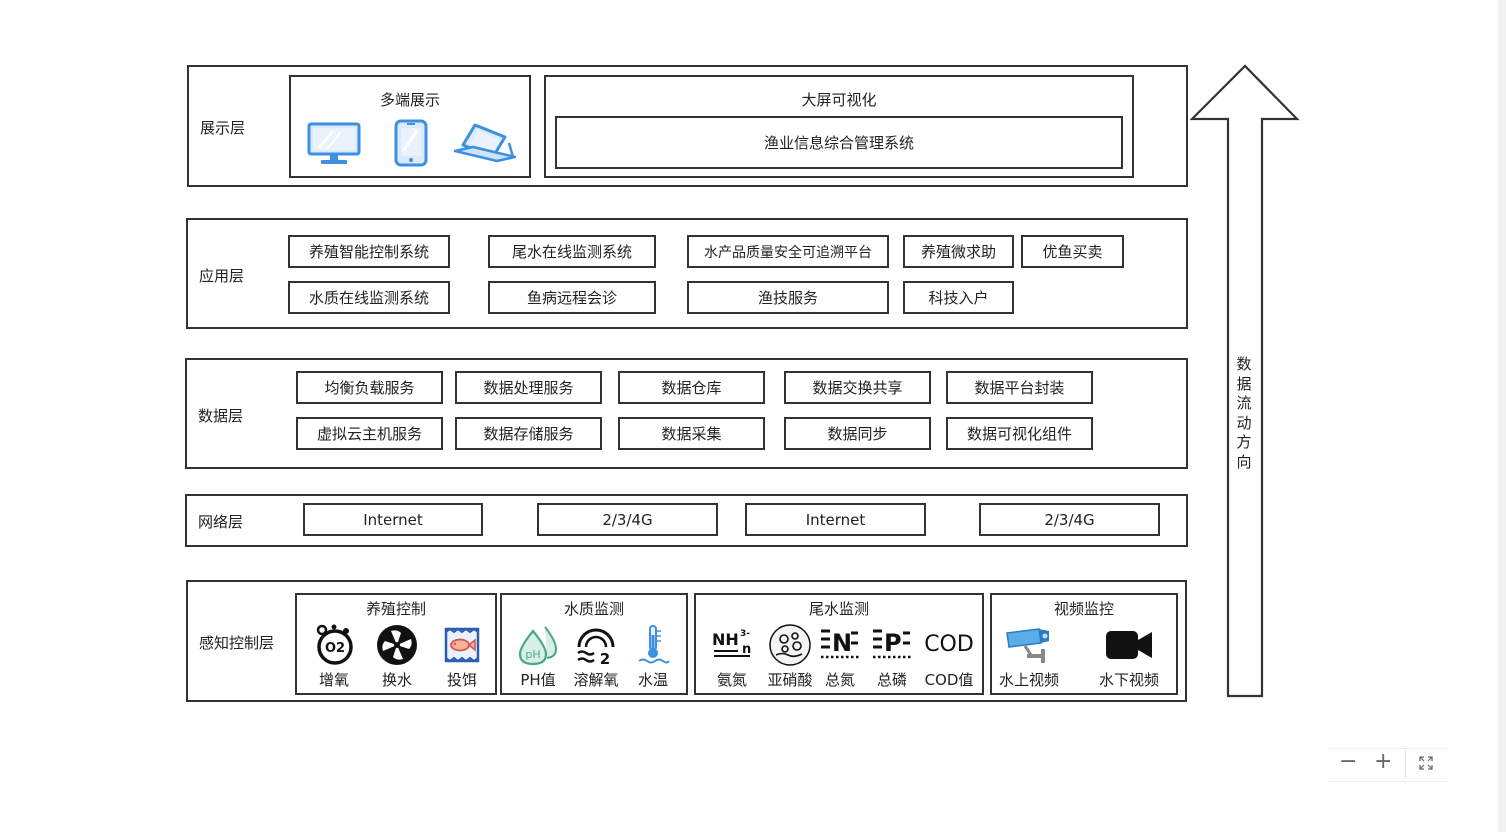  What do you see at coordinates (221, 416) in the screenshot?
I see `data-layer-label: 数据层` at bounding box center [221, 416].